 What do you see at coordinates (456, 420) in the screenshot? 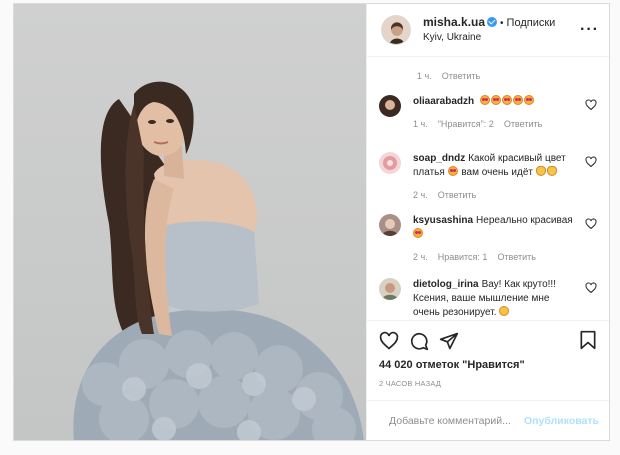
I see `comment-input` at bounding box center [456, 420].